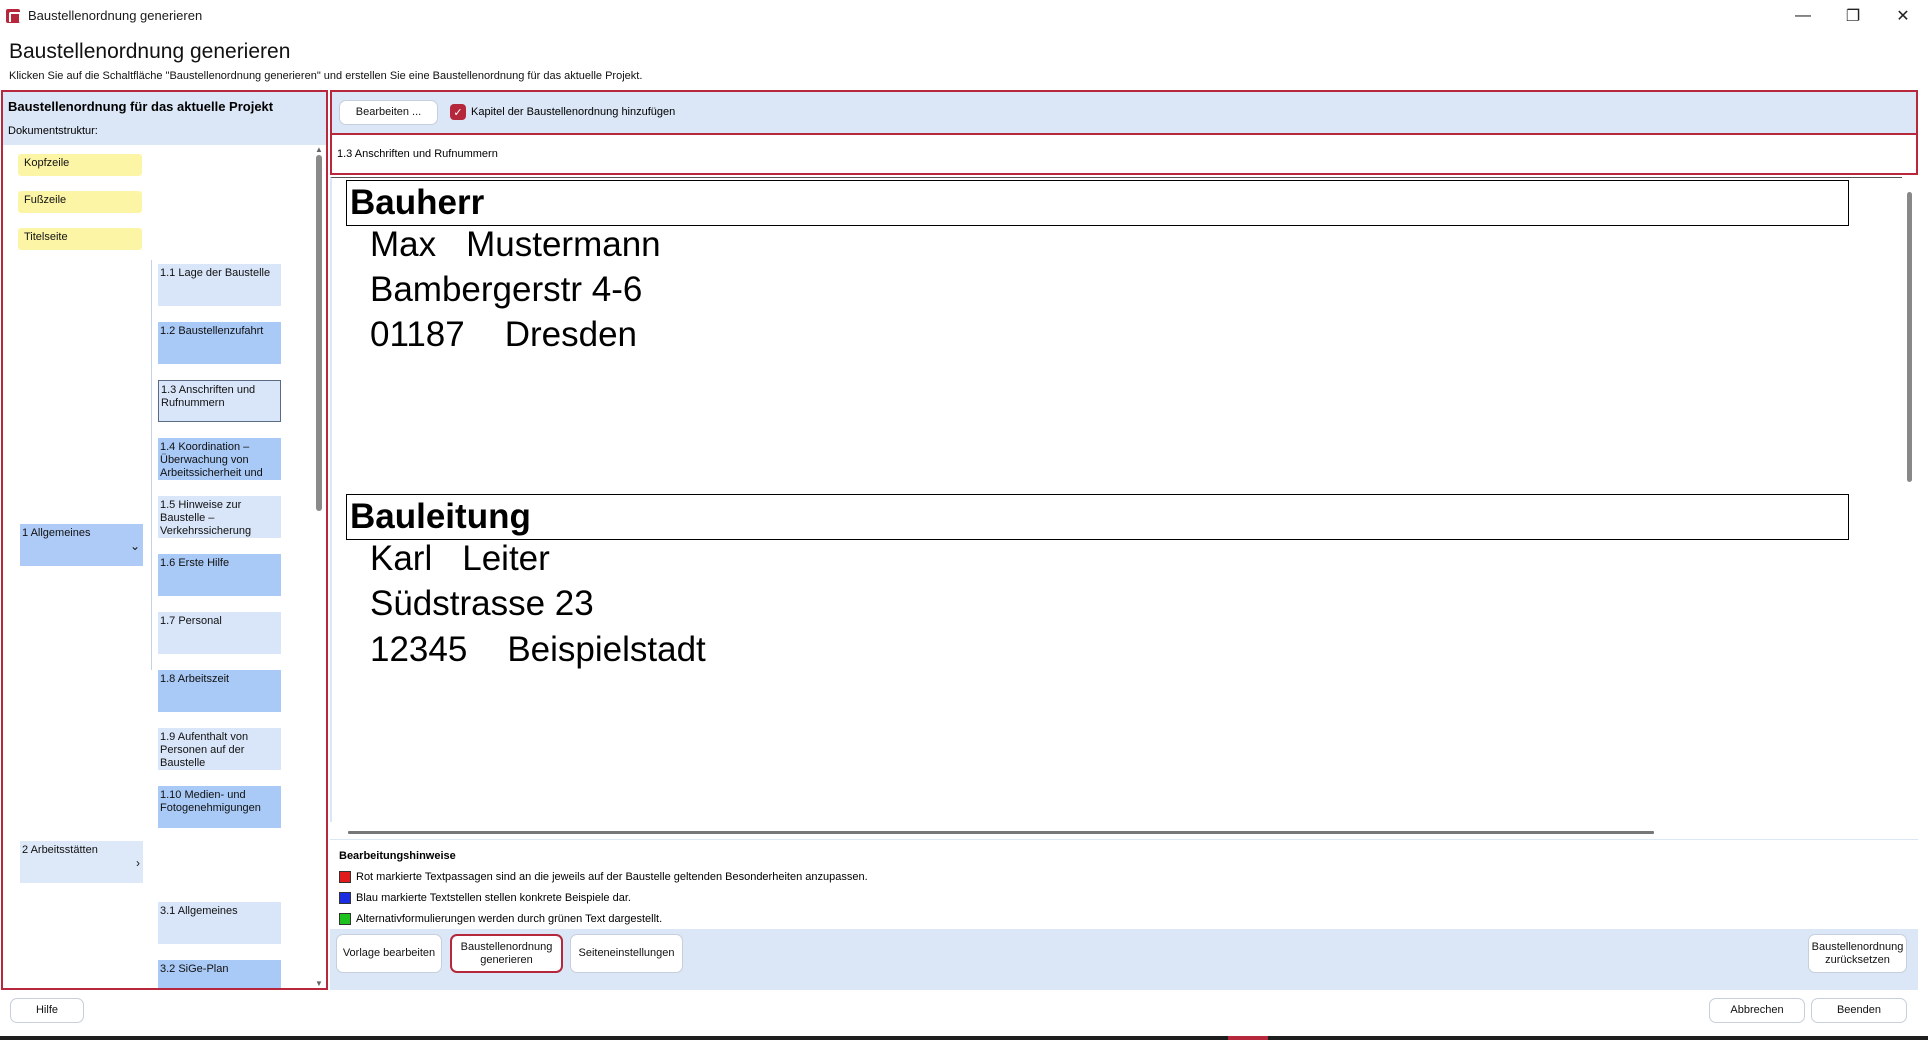  I want to click on current-chapter-bar: 1.3 Anschriften und Rufnummern, so click(1124, 154).